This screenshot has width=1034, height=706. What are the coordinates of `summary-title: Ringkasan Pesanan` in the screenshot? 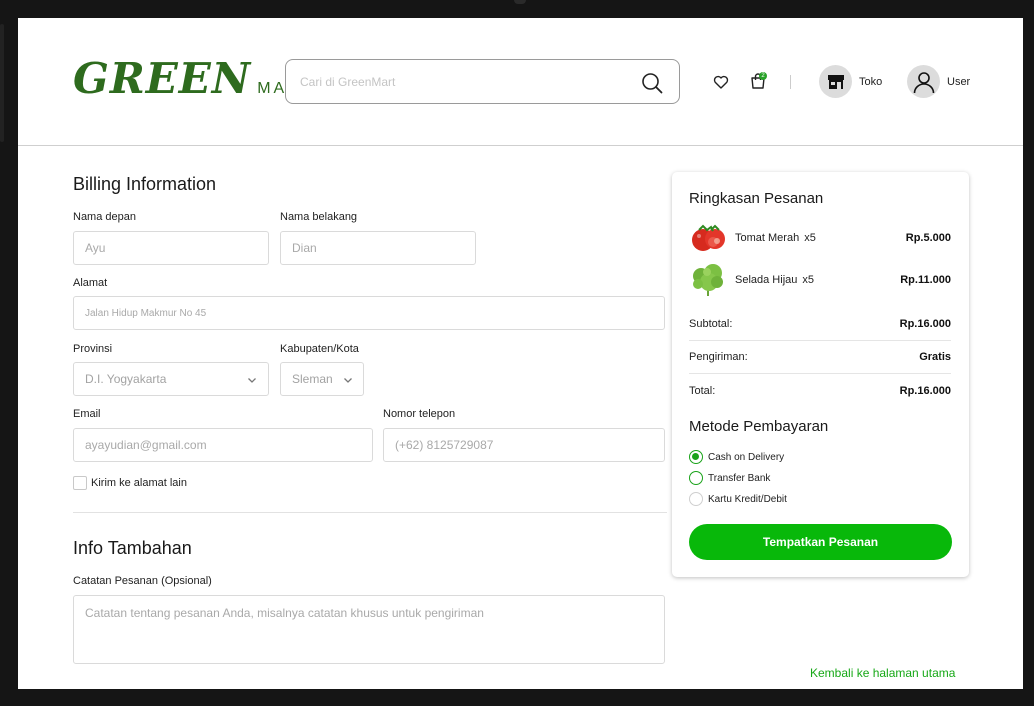 It's located at (756, 198).